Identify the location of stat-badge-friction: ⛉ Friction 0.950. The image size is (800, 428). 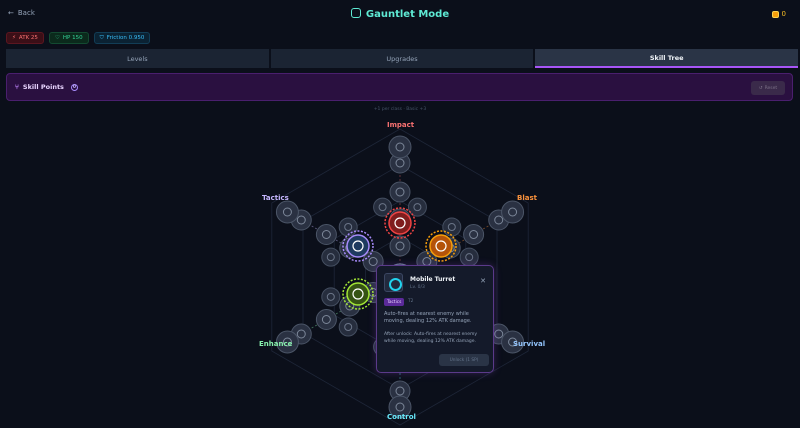
(122, 38).